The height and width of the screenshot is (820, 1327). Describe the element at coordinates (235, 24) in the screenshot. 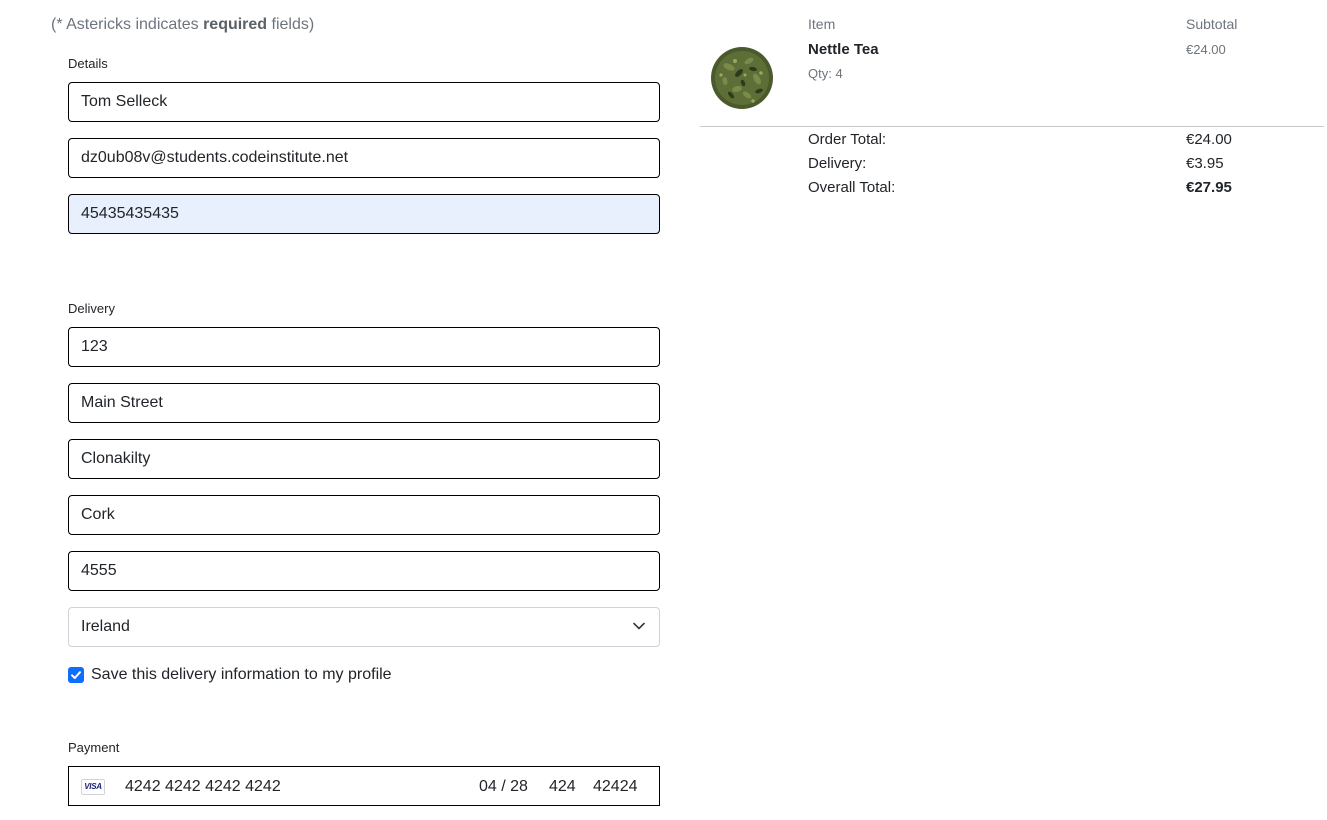

I see `note-bold: required` at that location.